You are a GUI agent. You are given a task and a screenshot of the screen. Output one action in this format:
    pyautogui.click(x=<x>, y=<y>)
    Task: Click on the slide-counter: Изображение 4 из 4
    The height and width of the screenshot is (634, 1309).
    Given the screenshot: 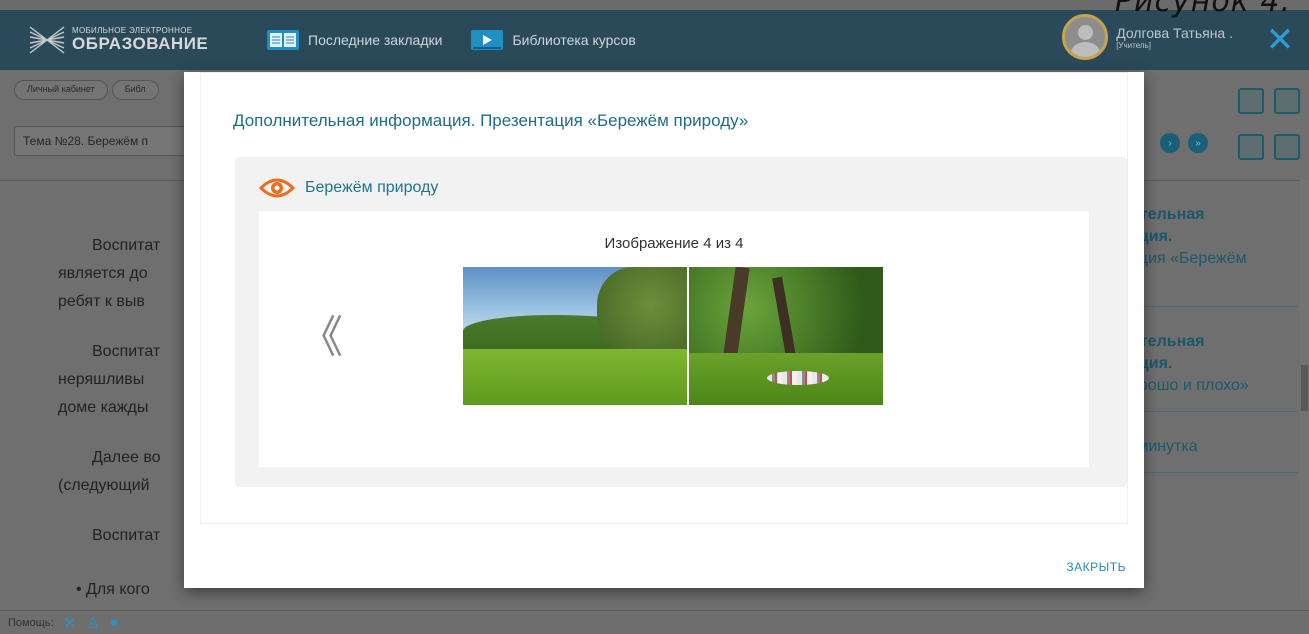 What is the action you would take?
    pyautogui.click(x=674, y=243)
    